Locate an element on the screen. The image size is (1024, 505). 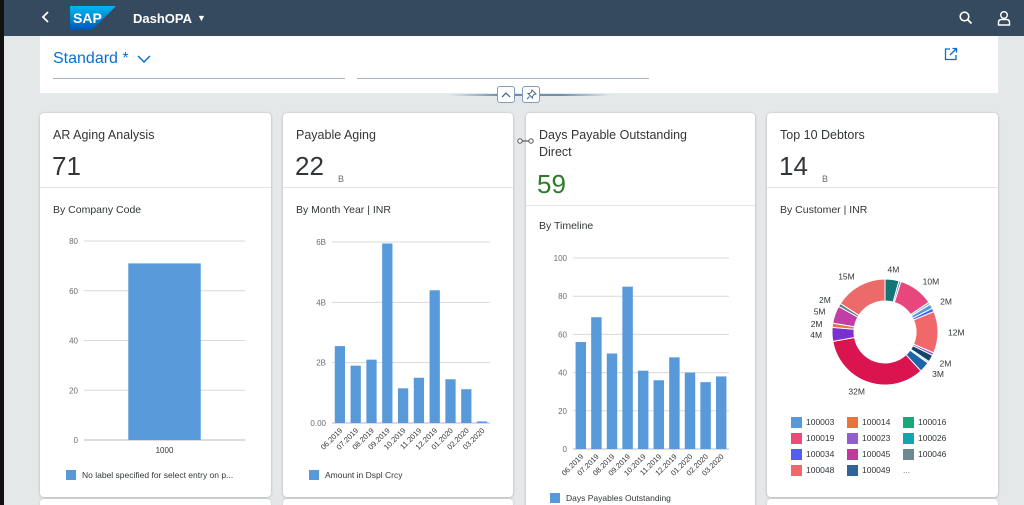
caret-down-icon: ▼ is located at coordinates (201, 18).